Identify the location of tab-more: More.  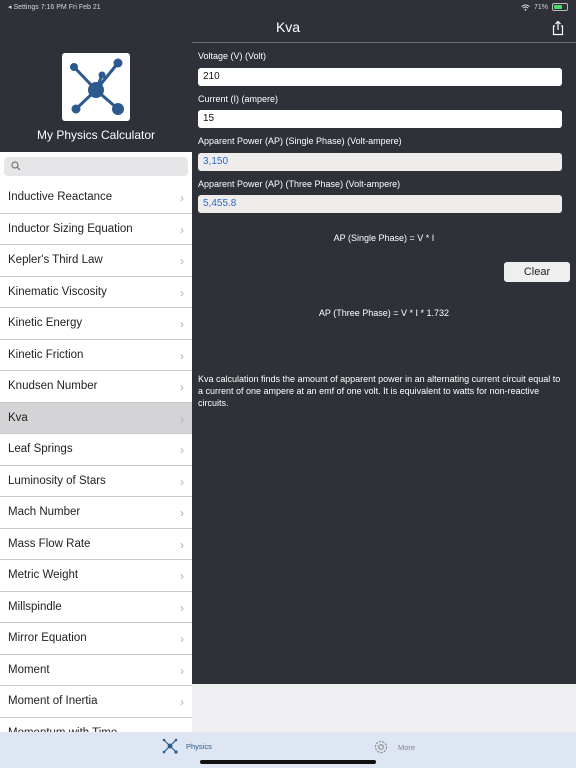
(393, 747).